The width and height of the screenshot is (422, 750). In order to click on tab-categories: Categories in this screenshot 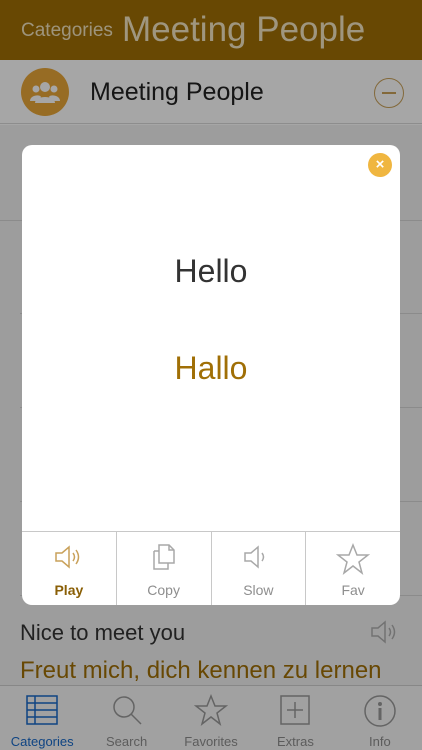, I will do `click(42, 718)`.